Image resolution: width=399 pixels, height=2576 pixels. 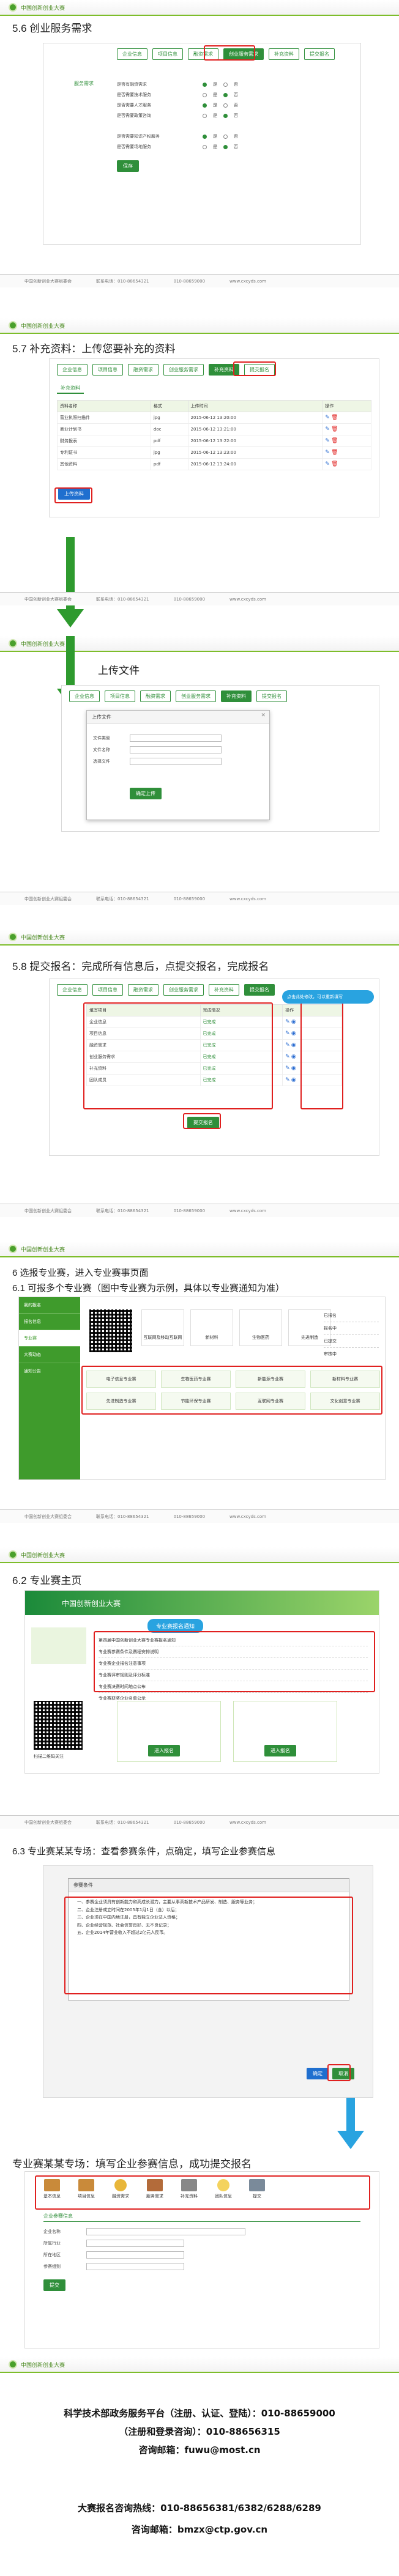 What do you see at coordinates (49, 1322) in the screenshot?
I see `sidebar-item: 报名信息` at bounding box center [49, 1322].